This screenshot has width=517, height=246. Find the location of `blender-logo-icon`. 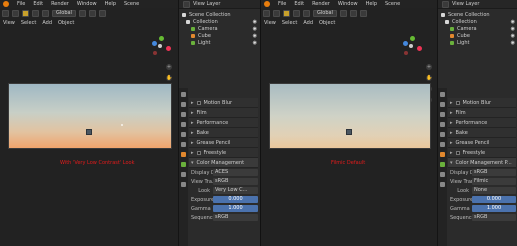

blender-logo-icon is located at coordinates (267, 4).